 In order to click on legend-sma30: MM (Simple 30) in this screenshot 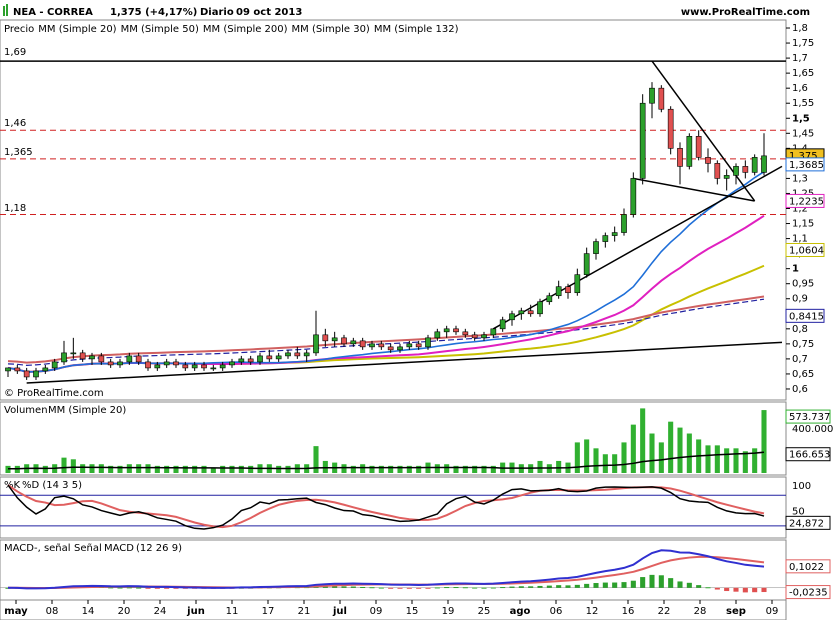, I will do `click(331, 29)`.